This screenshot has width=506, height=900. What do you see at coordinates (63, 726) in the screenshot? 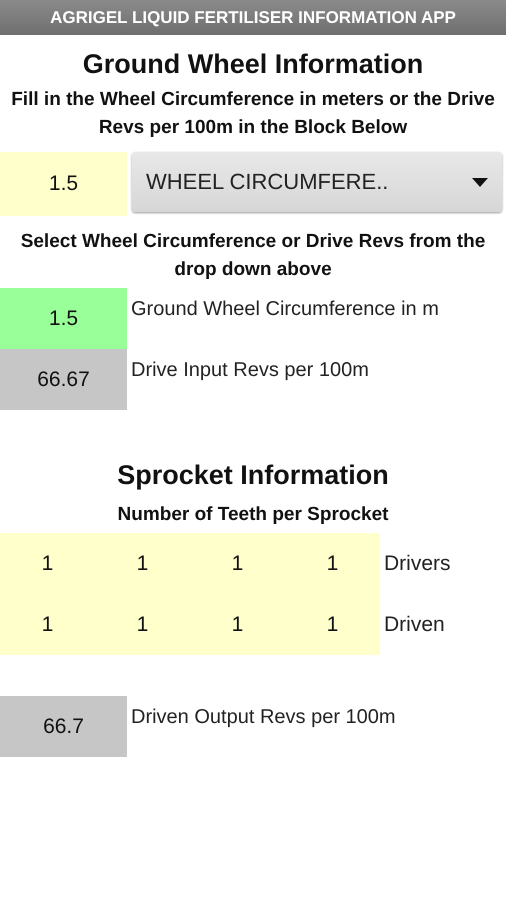
I see `result-value: 66.7` at bounding box center [63, 726].